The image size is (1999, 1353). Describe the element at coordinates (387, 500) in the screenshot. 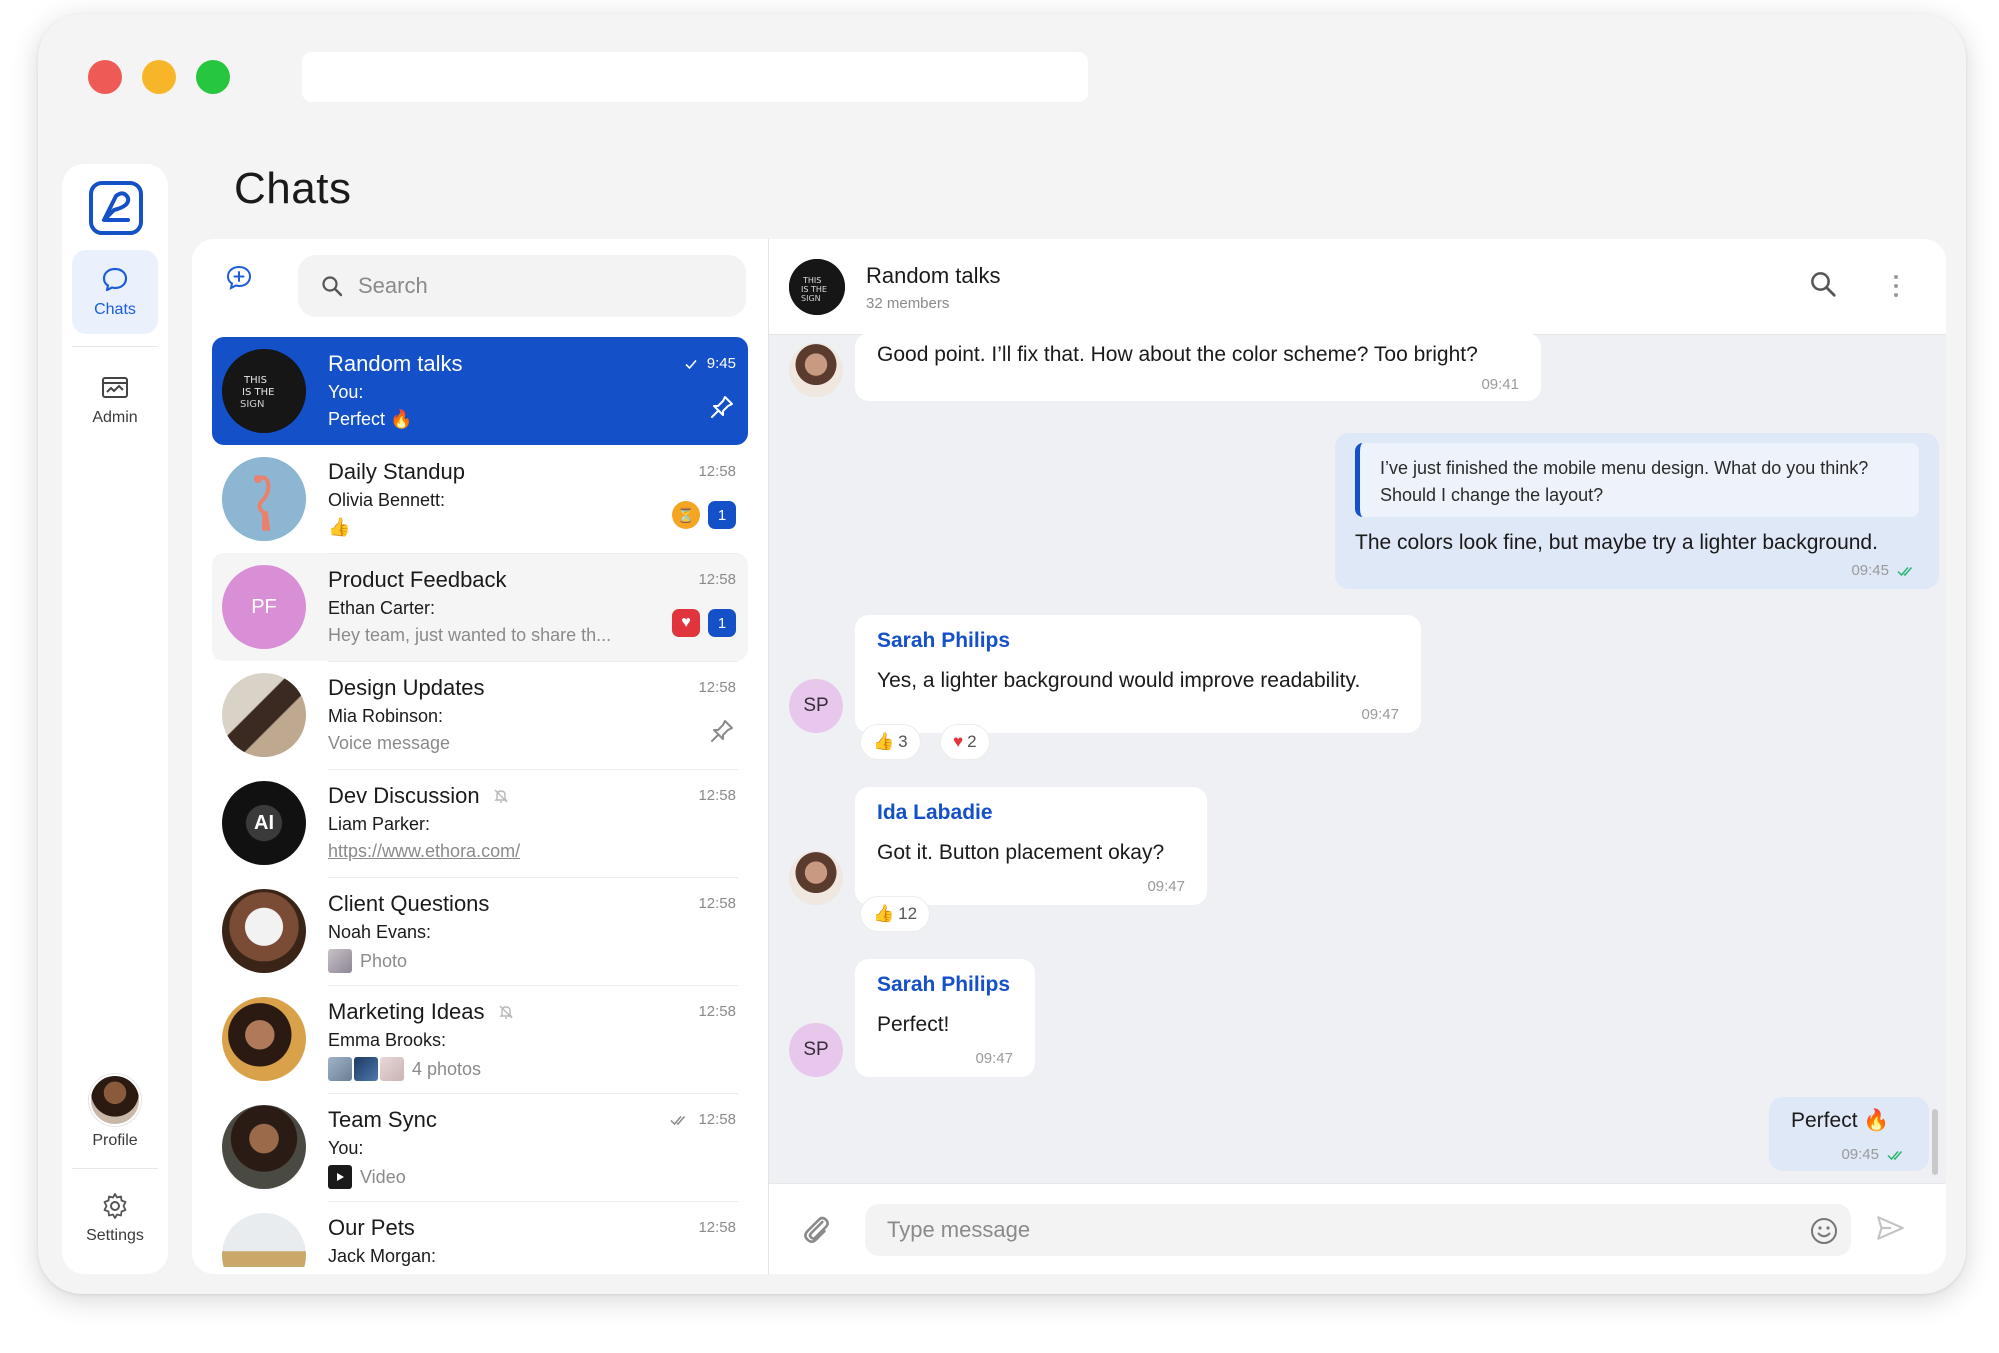

I see `chat-sender: Olivia Bennett:` at that location.